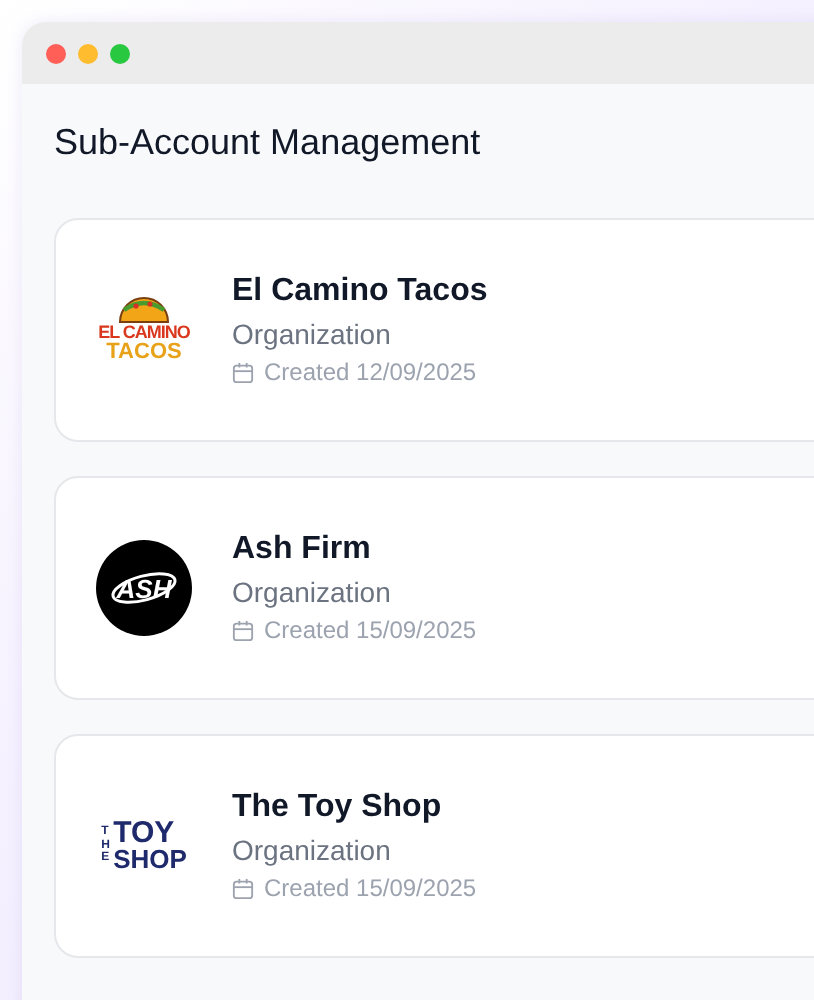 The width and height of the screenshot is (814, 1000). Describe the element at coordinates (268, 143) in the screenshot. I see `page-title: Sub-Account Management` at that location.